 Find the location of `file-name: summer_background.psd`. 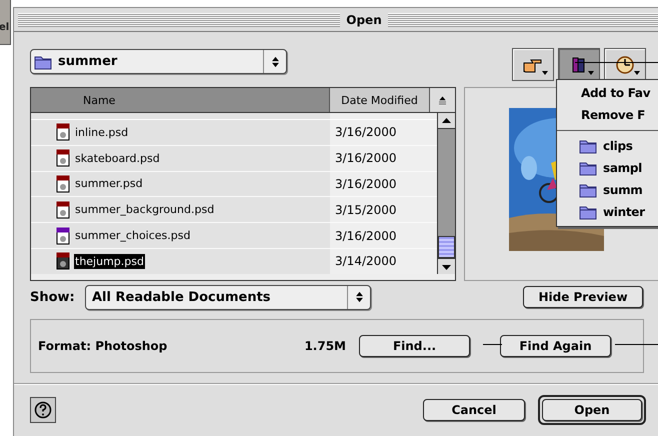

file-name: summer_background.psd is located at coordinates (145, 210).